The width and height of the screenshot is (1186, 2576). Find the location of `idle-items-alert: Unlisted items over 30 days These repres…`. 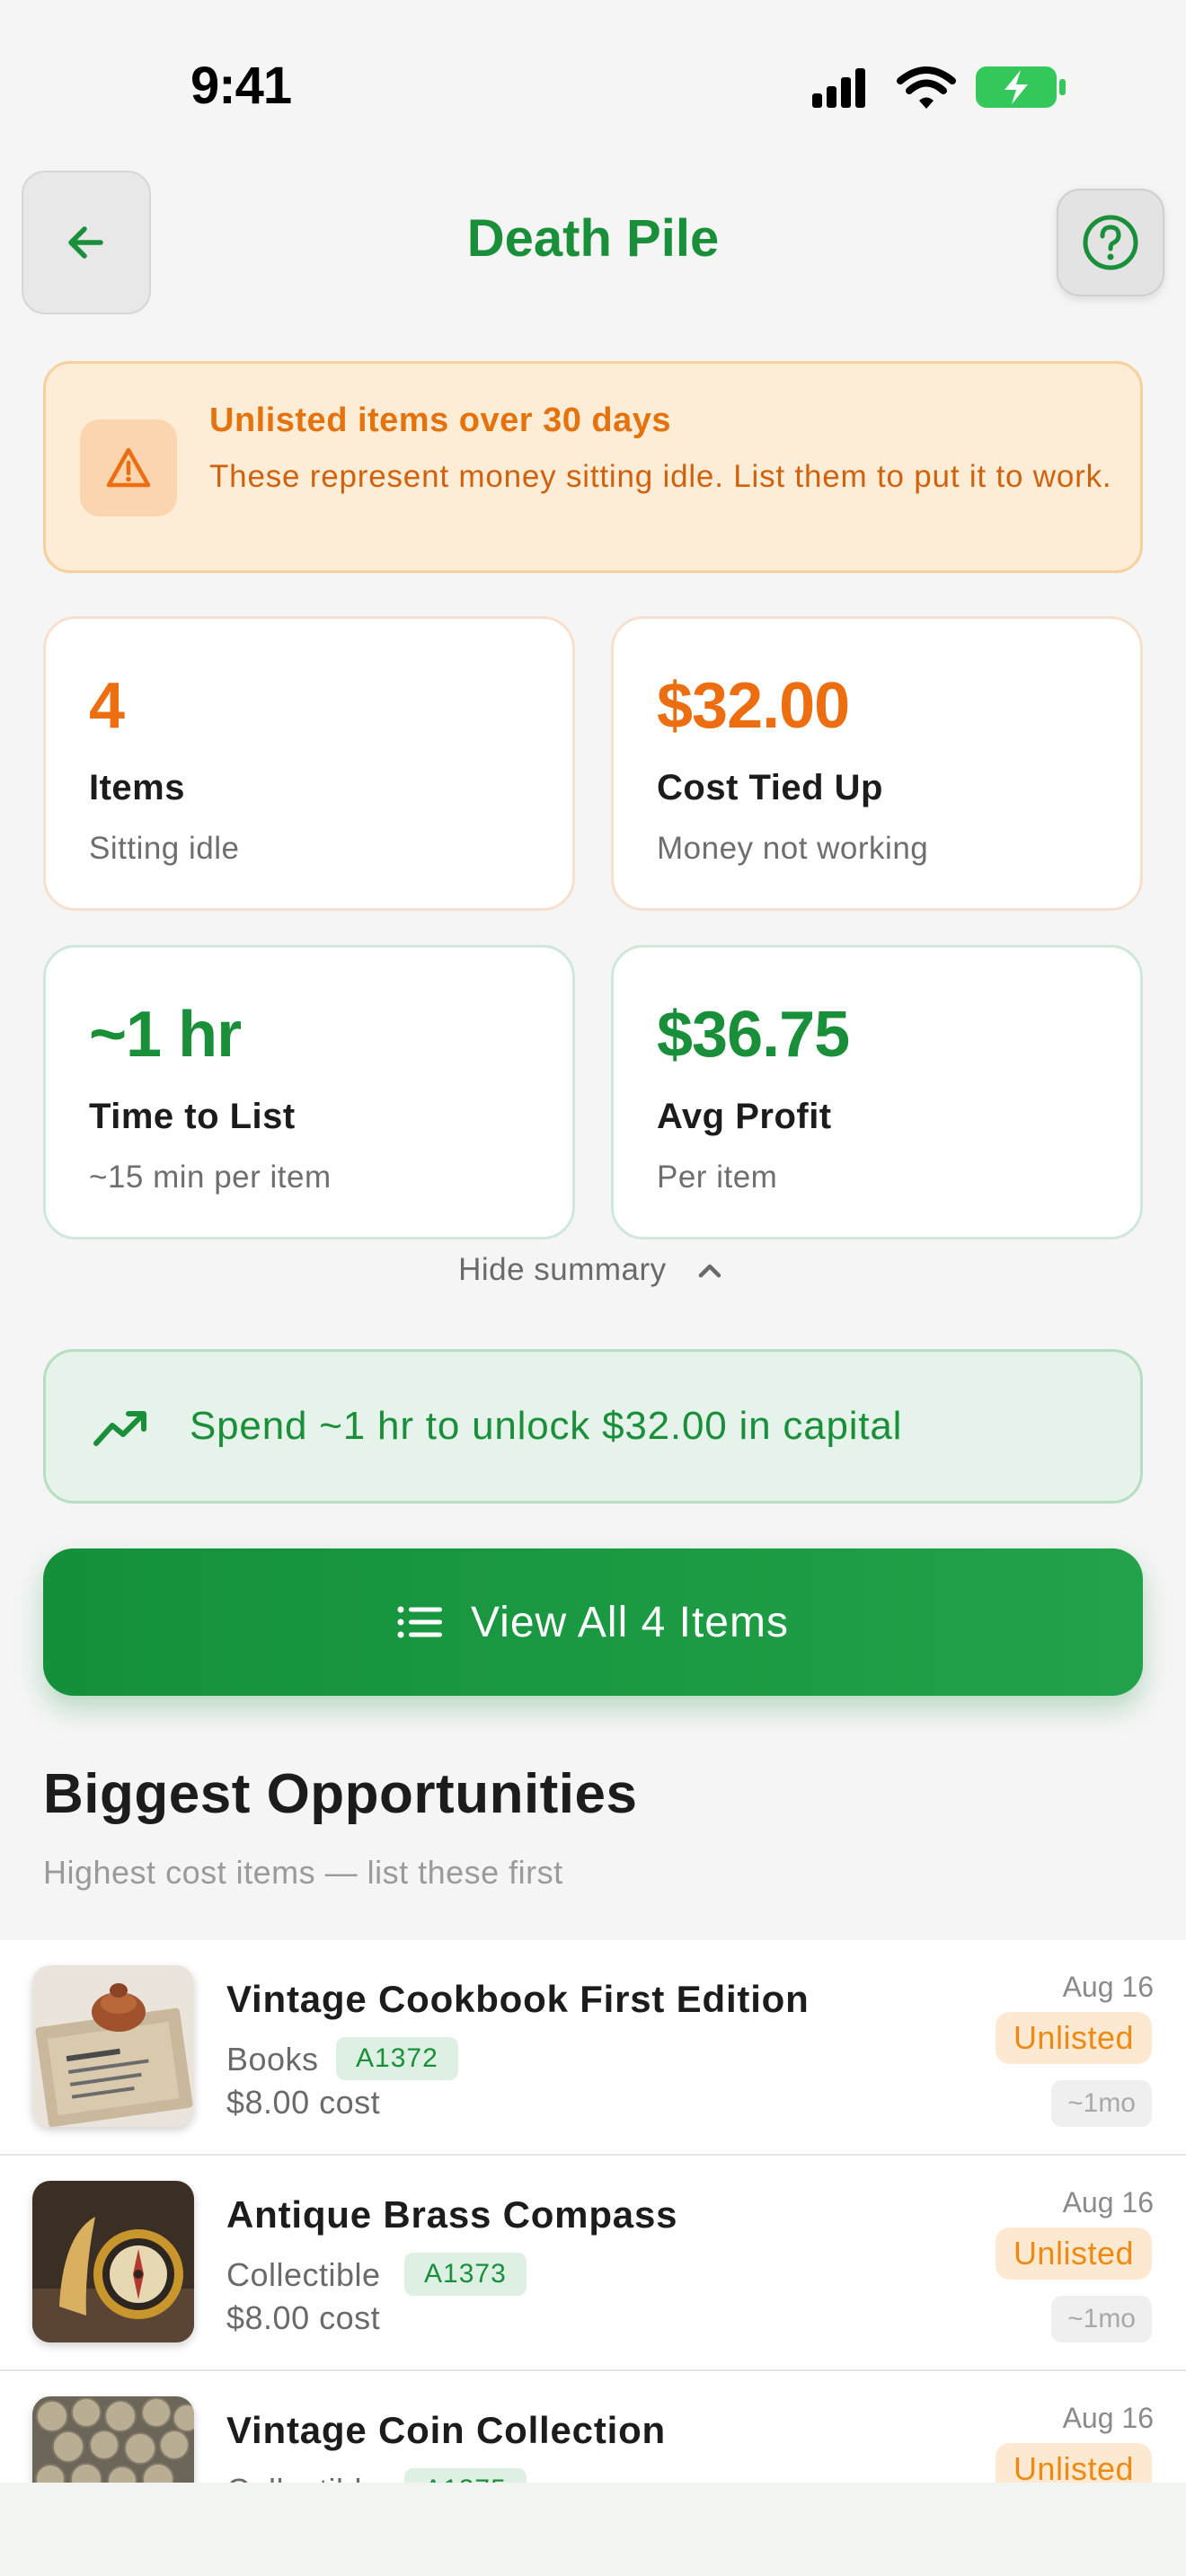

idle-items-alert: Unlisted items over 30 days These repres… is located at coordinates (593, 467).